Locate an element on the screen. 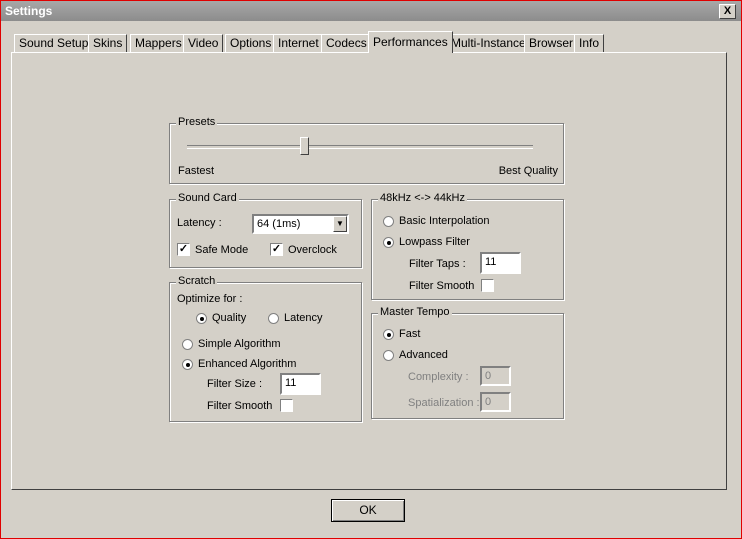  enhanced-algorithm-label: Enhanced Algorithm is located at coordinates (247, 364).